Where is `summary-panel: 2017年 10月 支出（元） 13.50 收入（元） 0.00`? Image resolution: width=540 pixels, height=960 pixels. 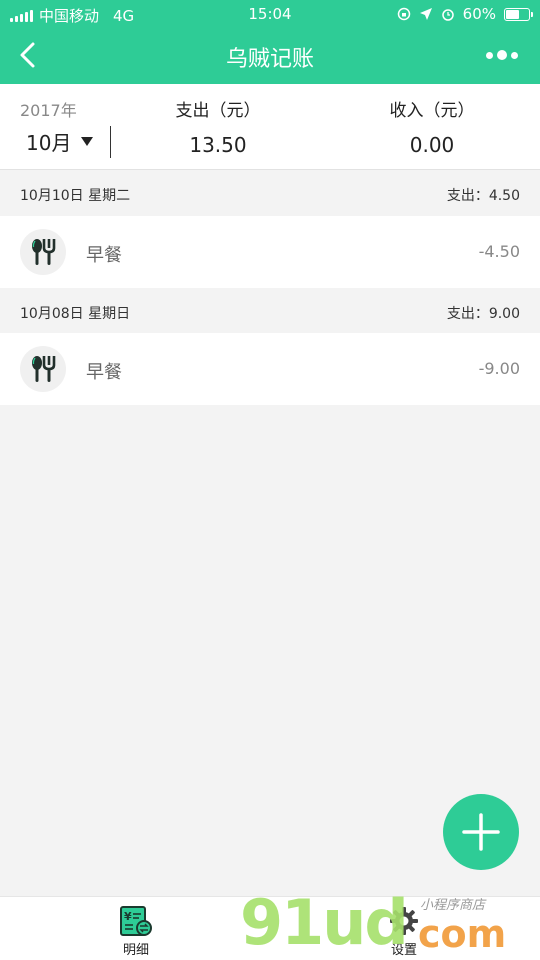 summary-panel: 2017年 10月 支出（元） 13.50 收入（元） 0.00 is located at coordinates (270, 127).